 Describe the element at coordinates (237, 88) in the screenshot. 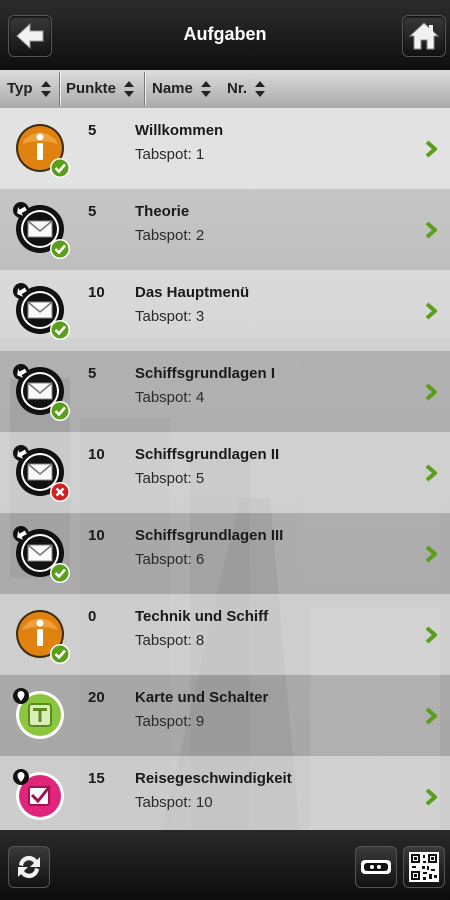

I see `column-label-number: Nr.` at that location.